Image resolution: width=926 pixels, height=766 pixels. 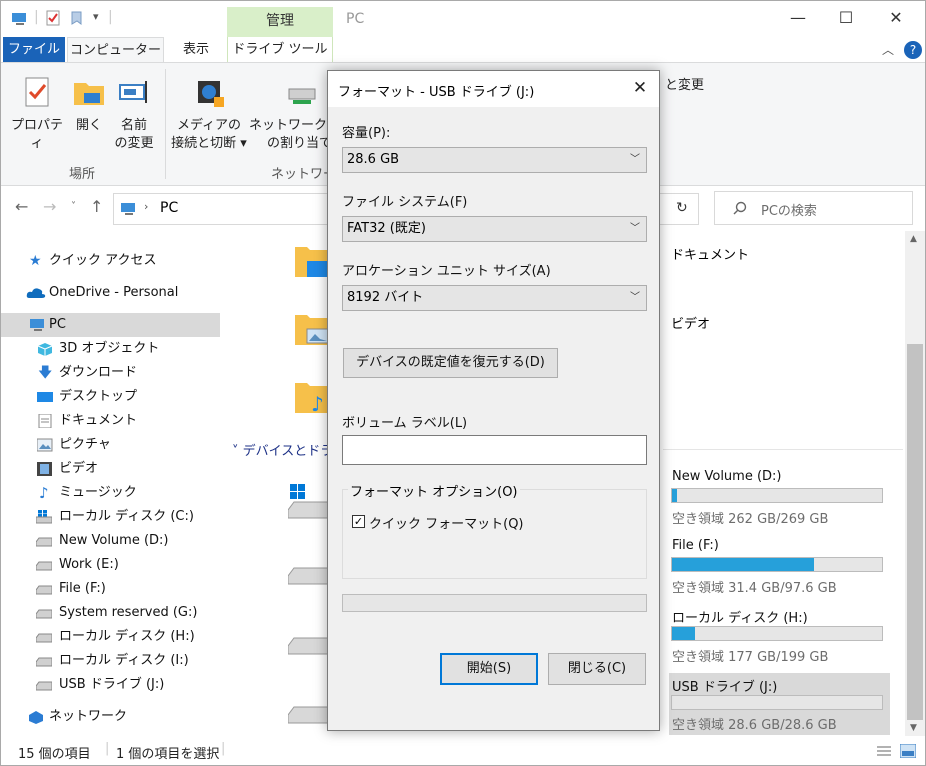 What do you see at coordinates (37, 92) in the screenshot?
I see `properties-icon` at bounding box center [37, 92].